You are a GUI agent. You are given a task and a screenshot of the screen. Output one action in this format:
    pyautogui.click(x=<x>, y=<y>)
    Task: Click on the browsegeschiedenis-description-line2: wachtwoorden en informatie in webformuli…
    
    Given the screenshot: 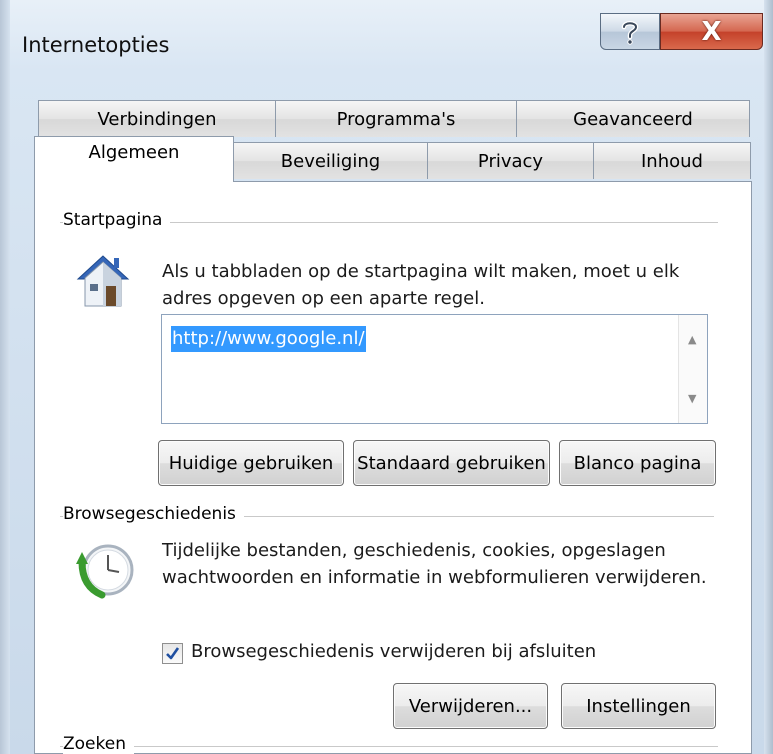 What is the action you would take?
    pyautogui.click(x=434, y=577)
    